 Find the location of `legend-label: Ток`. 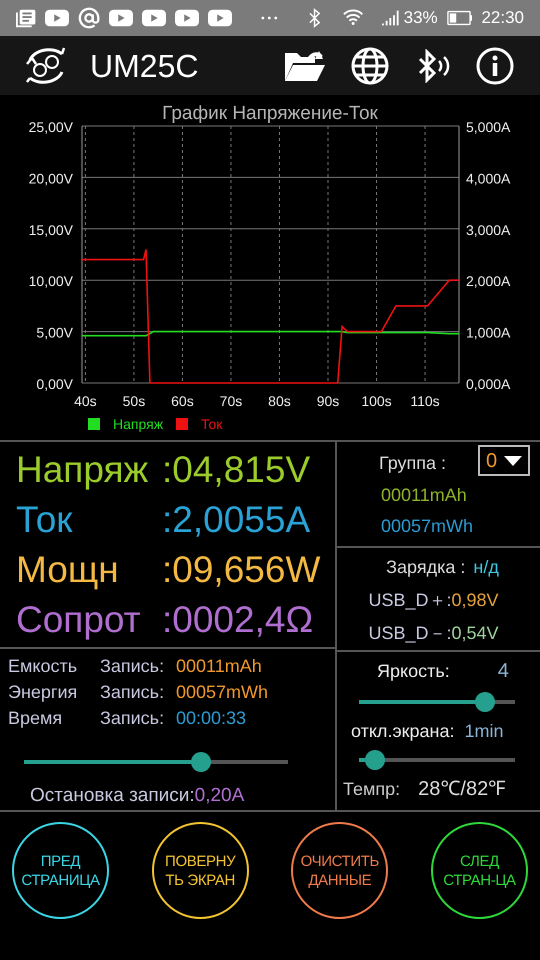

legend-label: Ток is located at coordinates (211, 424).